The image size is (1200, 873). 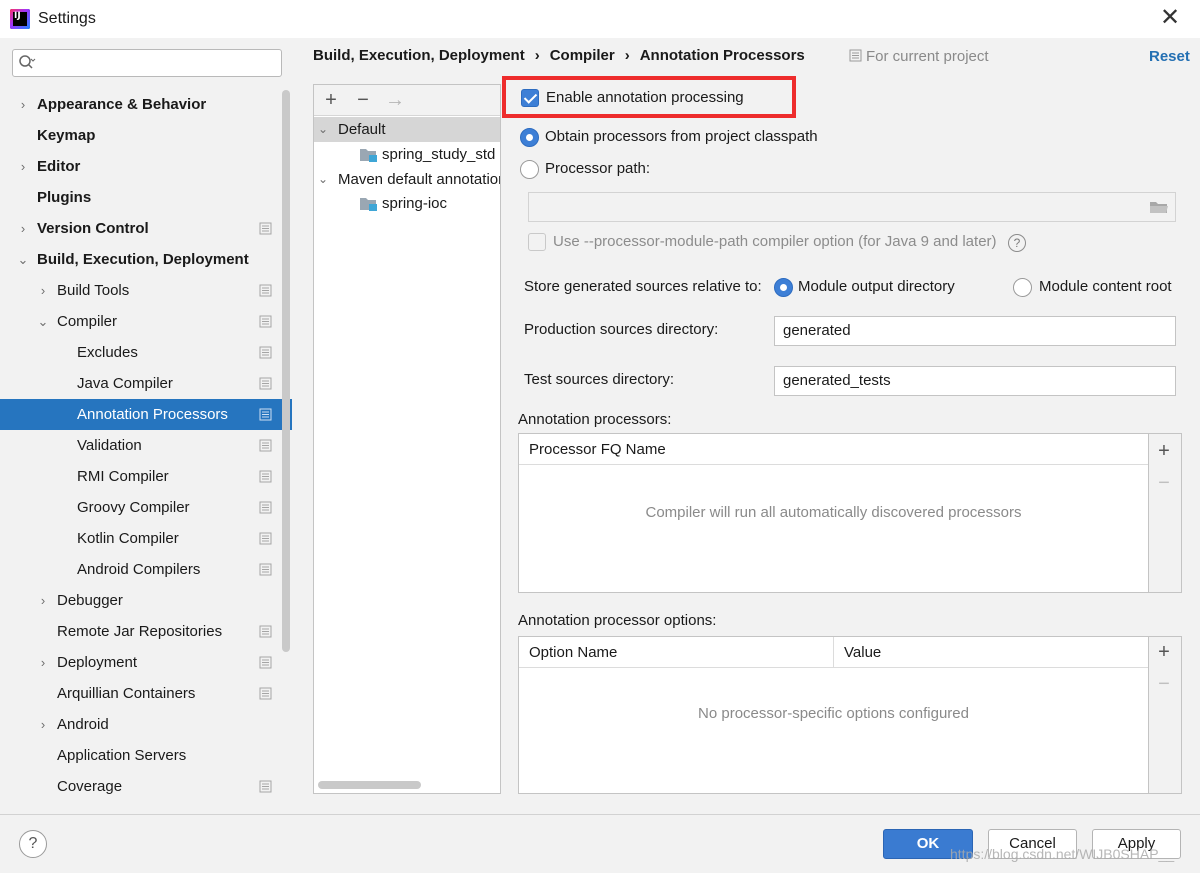 I want to click on processor-path-field, so click(x=852, y=207).